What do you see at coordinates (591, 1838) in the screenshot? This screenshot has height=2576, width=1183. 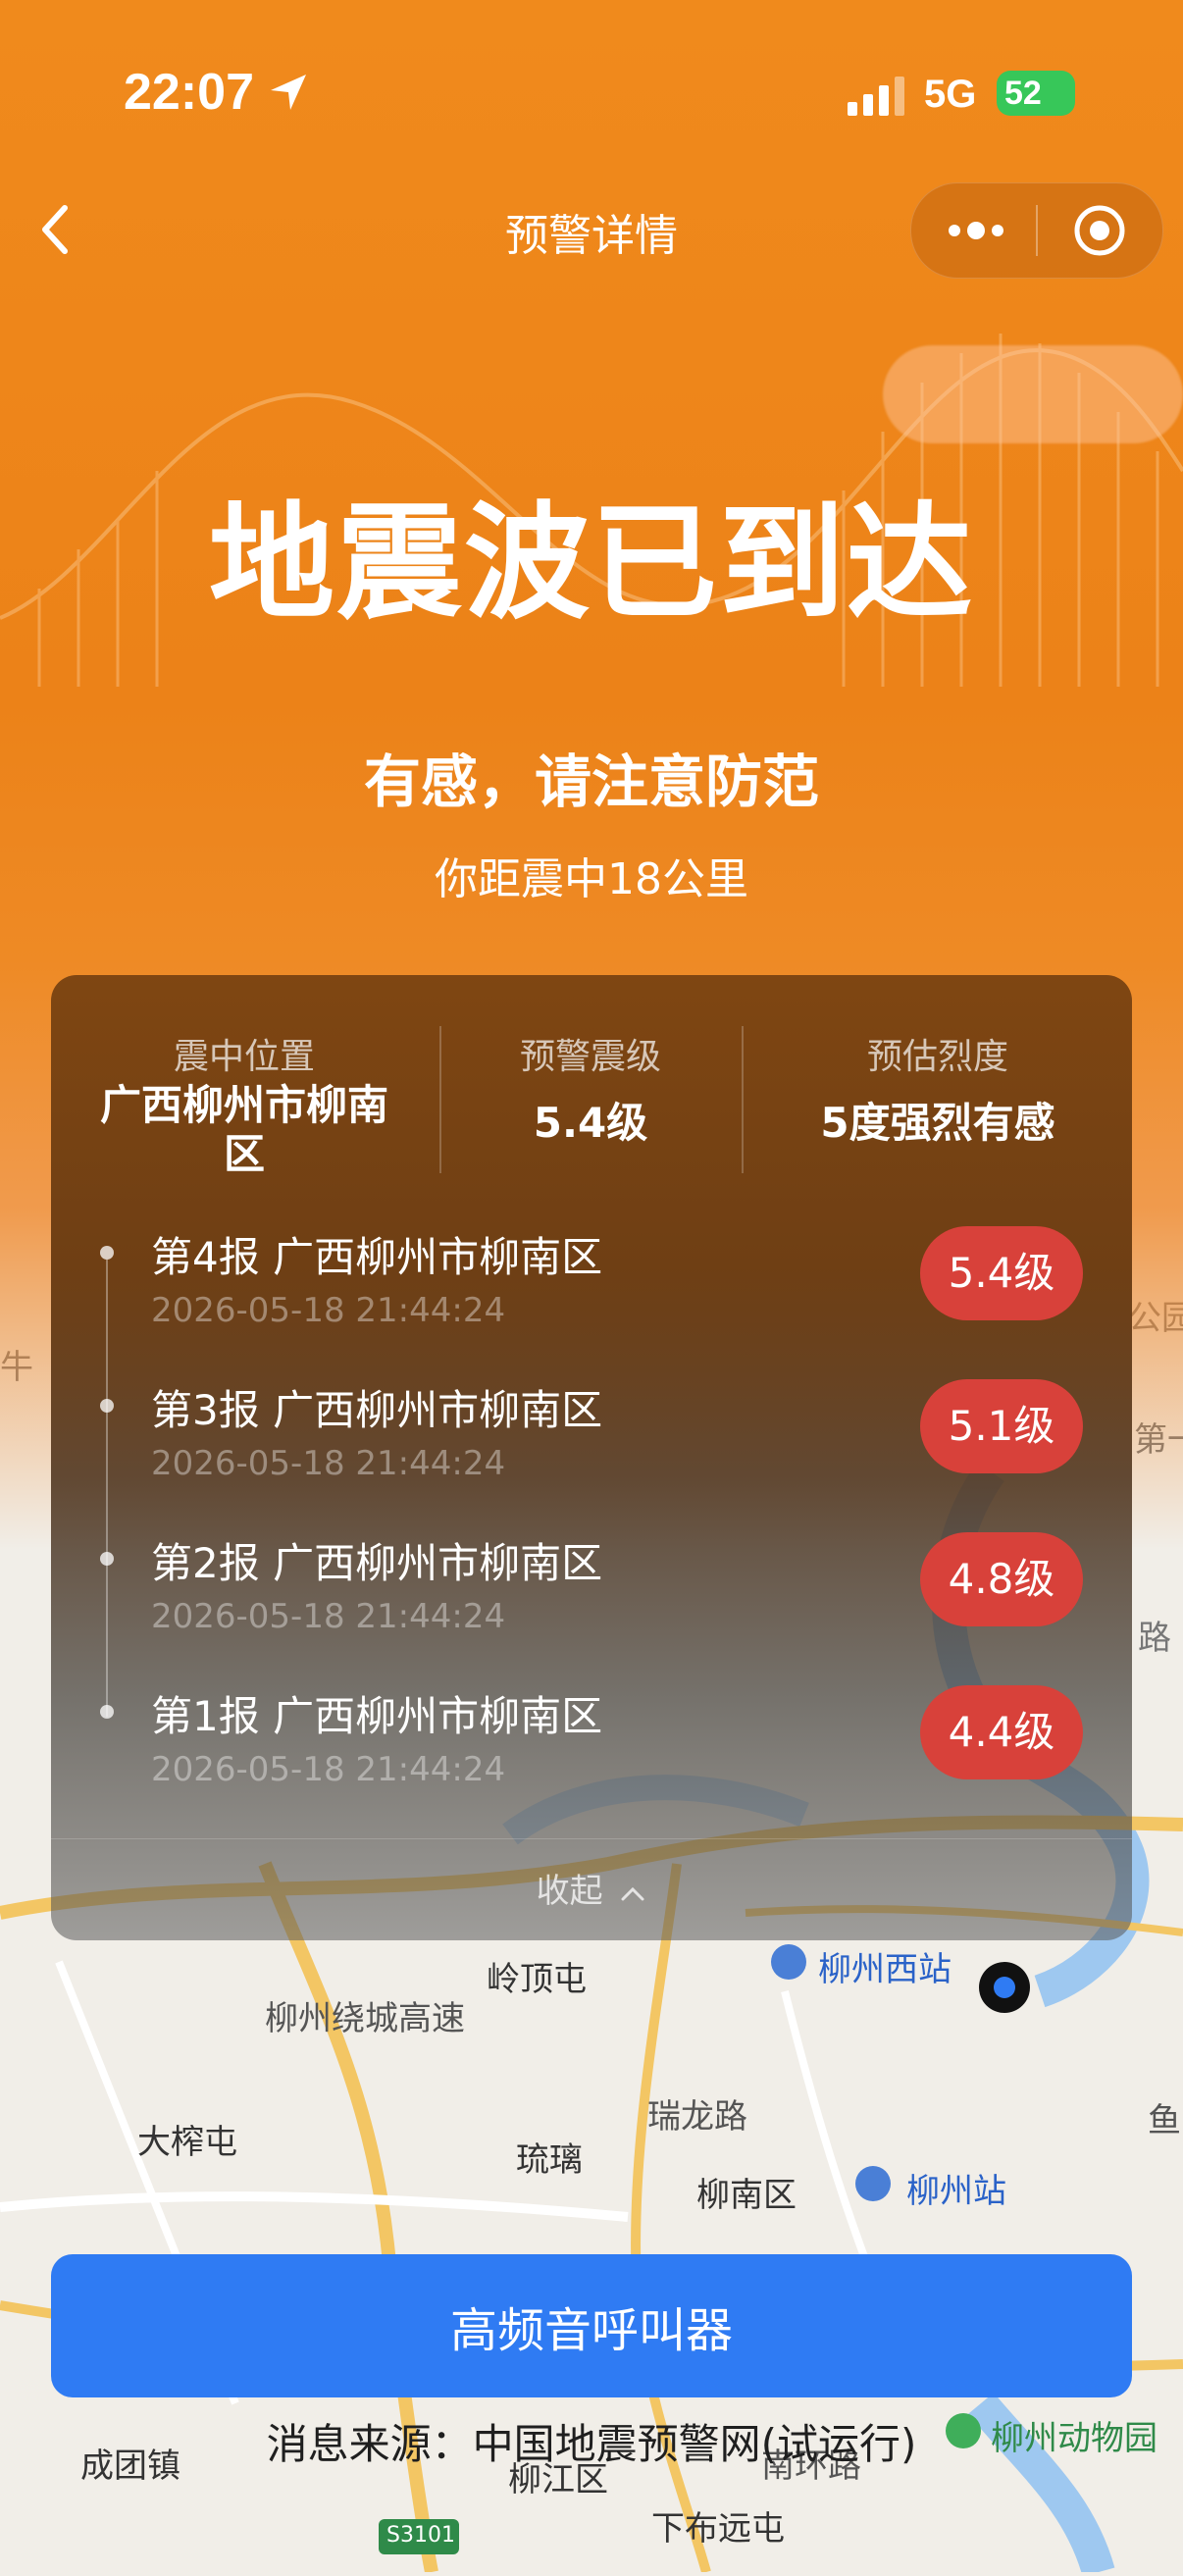 I see `card-divider` at bounding box center [591, 1838].